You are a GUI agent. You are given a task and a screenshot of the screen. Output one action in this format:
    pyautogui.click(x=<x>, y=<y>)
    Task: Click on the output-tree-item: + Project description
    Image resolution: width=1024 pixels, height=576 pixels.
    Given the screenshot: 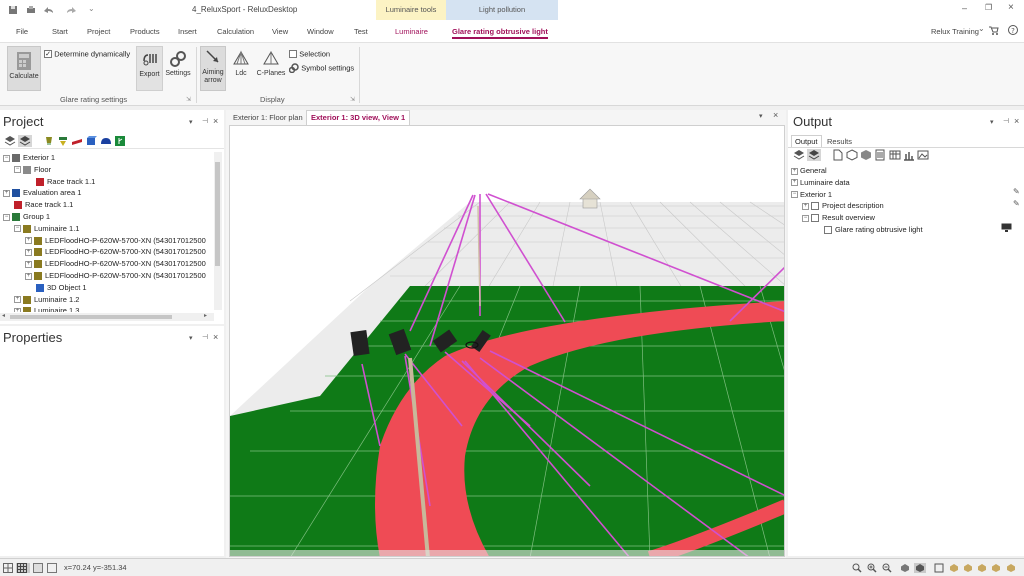 What is the action you would take?
    pyautogui.click(x=843, y=206)
    